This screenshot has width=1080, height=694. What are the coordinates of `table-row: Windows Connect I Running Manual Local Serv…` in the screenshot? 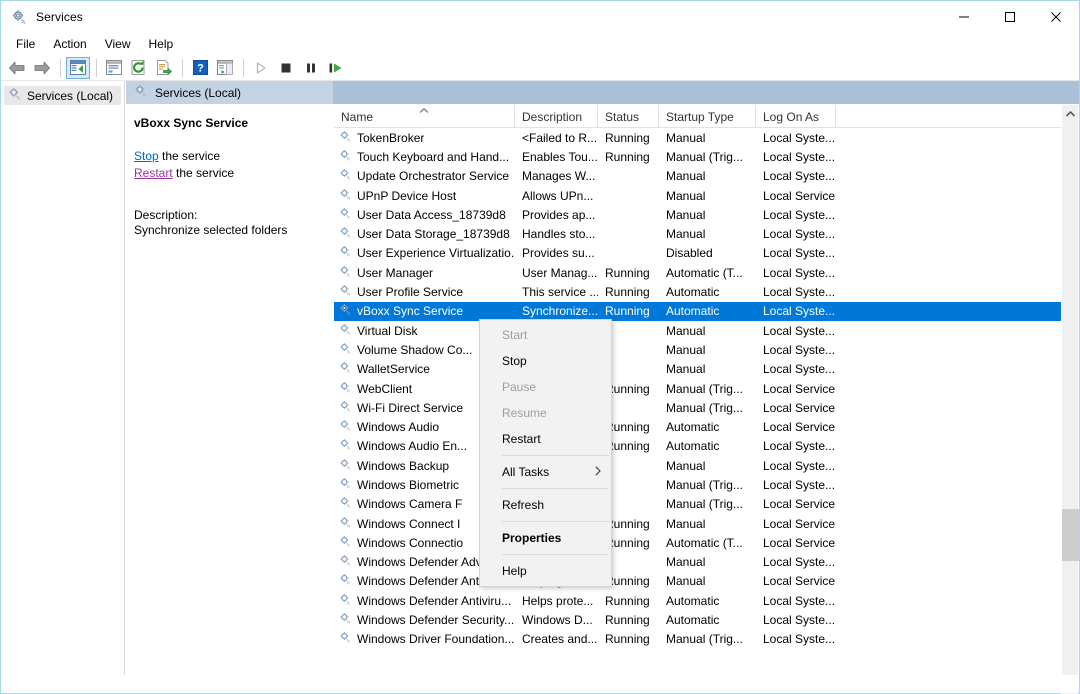 It's located at (698, 523).